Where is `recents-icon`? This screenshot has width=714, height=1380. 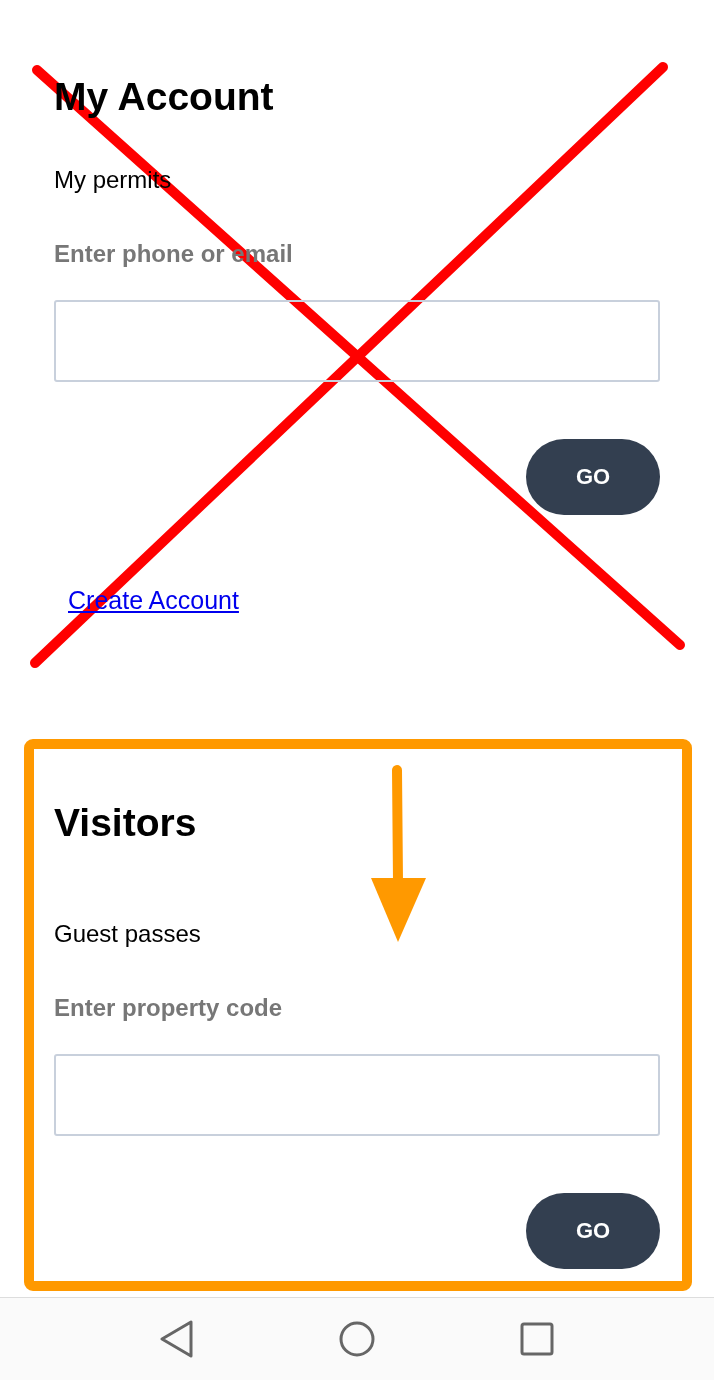 recents-icon is located at coordinates (537, 1339).